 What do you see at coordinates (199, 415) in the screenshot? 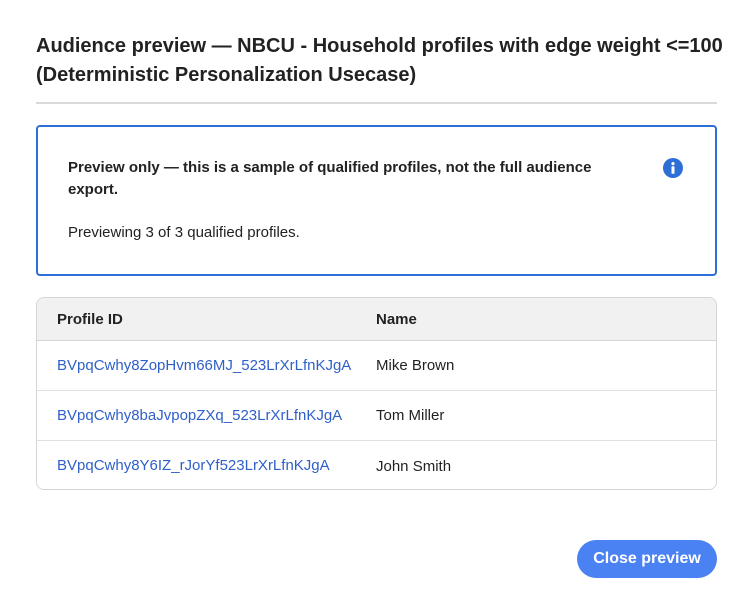
I see `profile-id-link: BVpqCwhy8baJvpopZXq_523LrXrLfnKJgA` at bounding box center [199, 415].